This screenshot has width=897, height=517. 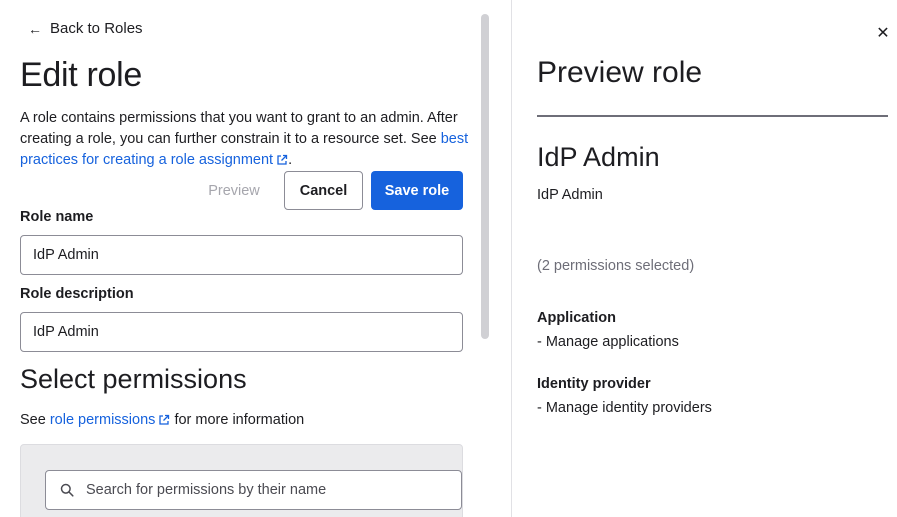 I want to click on arrow-left-icon: ←, so click(x=35, y=28).